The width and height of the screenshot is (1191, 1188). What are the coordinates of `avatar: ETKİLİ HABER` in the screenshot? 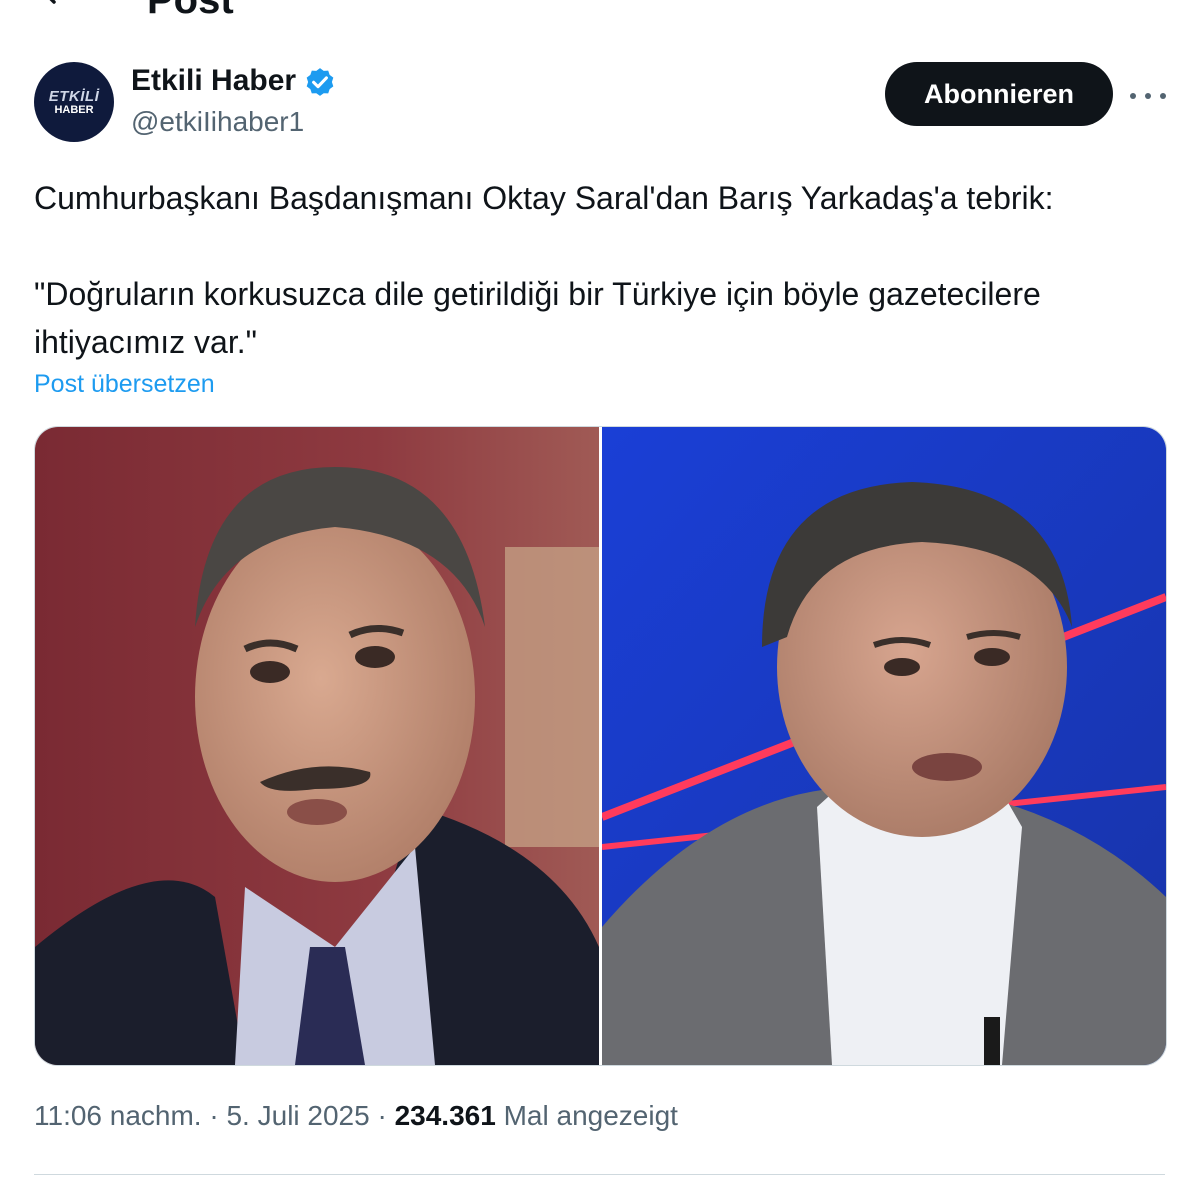 It's located at (74, 102).